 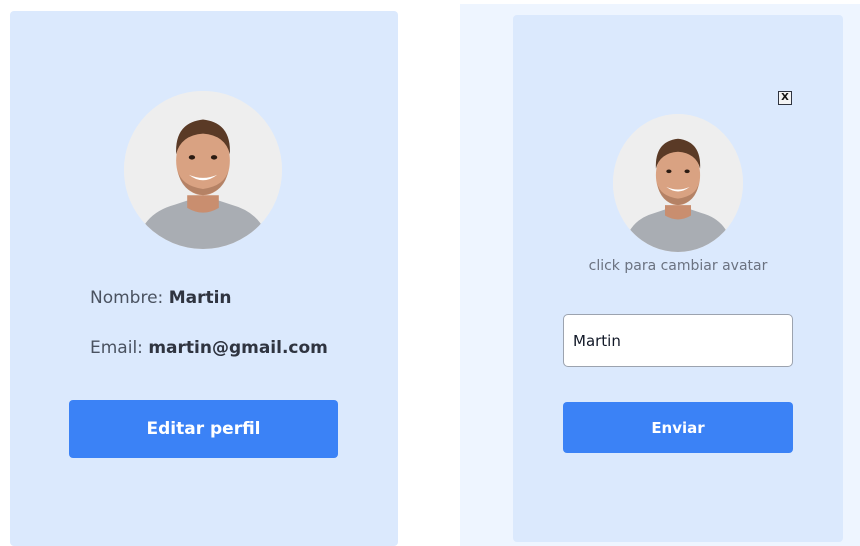 What do you see at coordinates (678, 427) in the screenshot?
I see `submit-button: Enviar` at bounding box center [678, 427].